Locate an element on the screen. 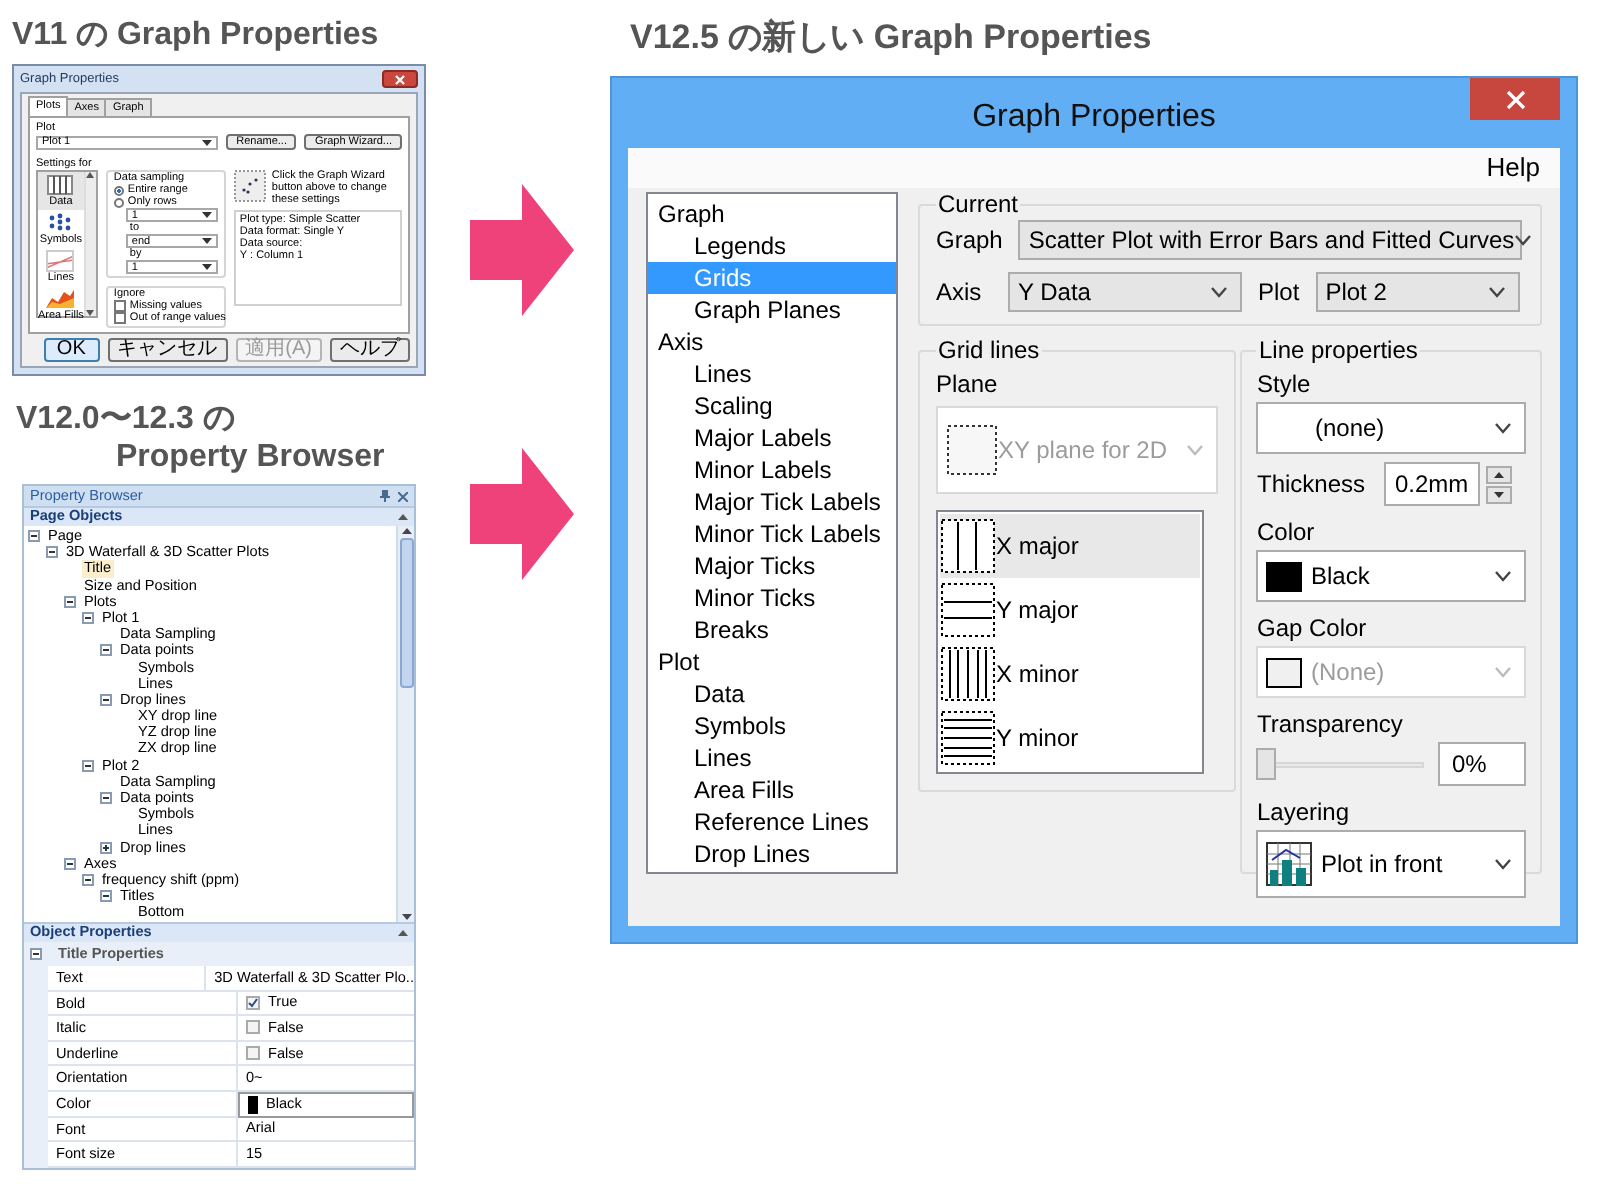 Image resolution: width=1600 pixels, height=1200 pixels. dropdown-value: XY plane for 2D is located at coordinates (1082, 451).